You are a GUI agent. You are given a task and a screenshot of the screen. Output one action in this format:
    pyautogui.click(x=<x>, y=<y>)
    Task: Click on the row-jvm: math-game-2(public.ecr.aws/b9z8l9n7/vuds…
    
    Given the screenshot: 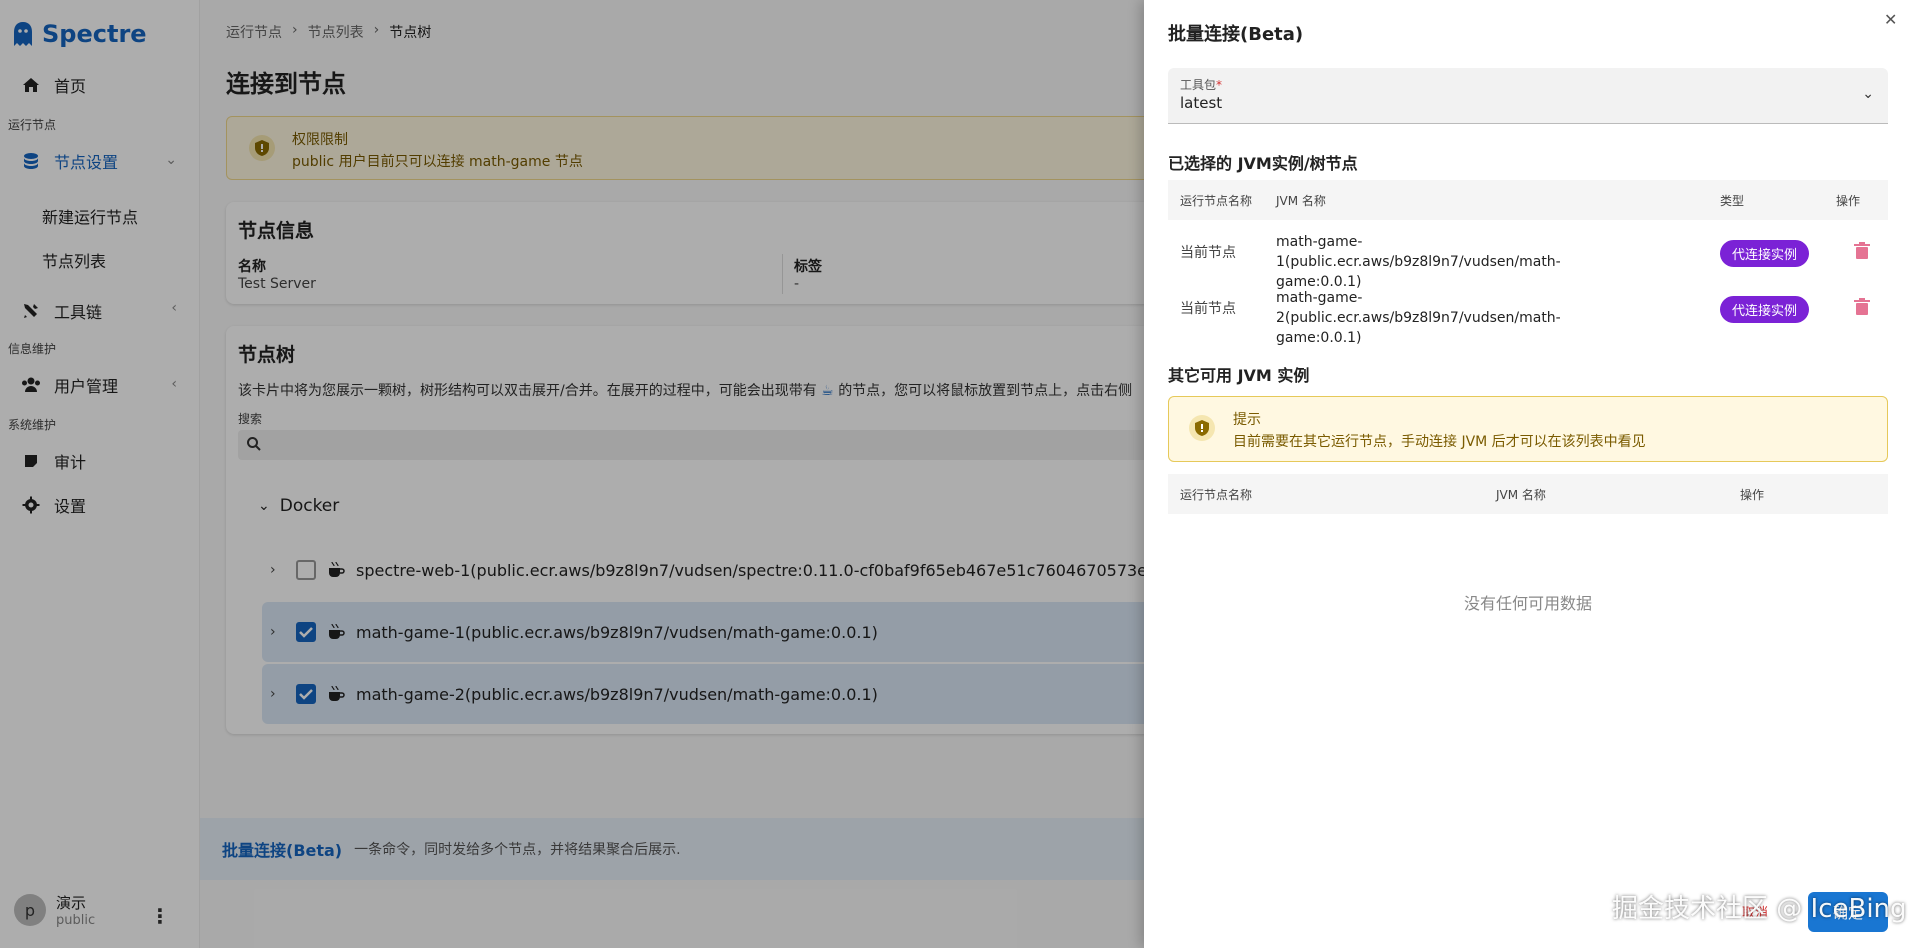 What is the action you would take?
    pyautogui.click(x=1418, y=318)
    